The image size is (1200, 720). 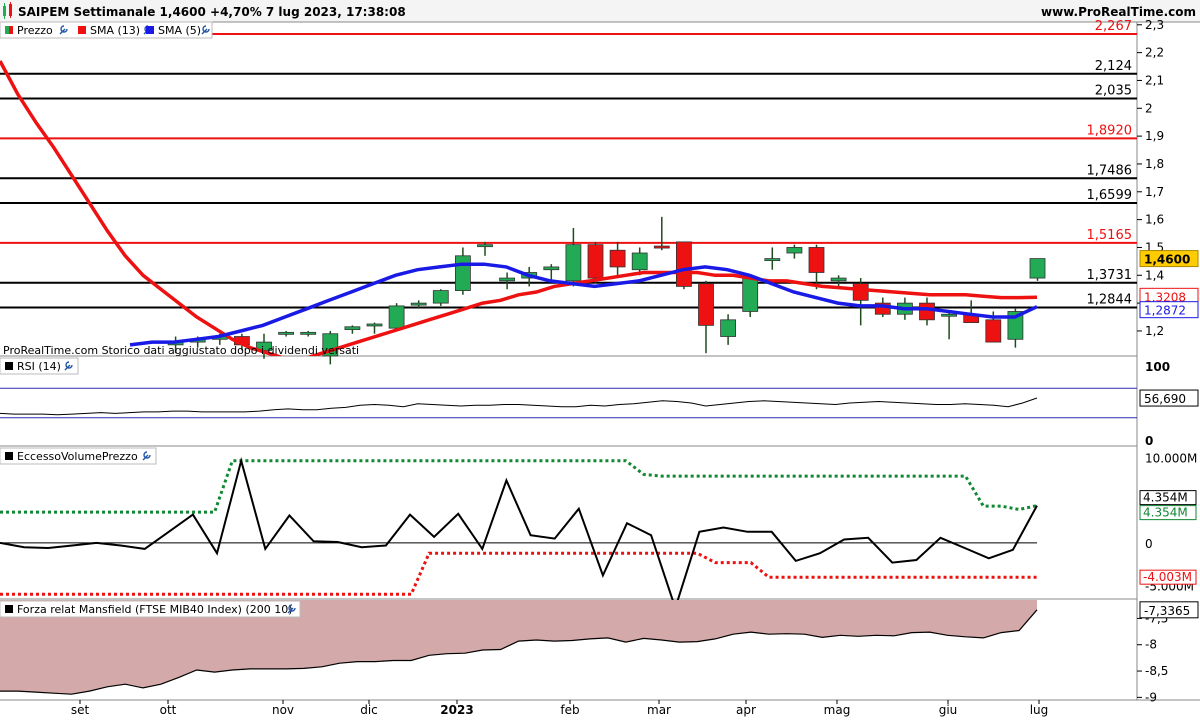 What do you see at coordinates (948, 710) in the screenshot?
I see `x-tick-label: giu` at bounding box center [948, 710].